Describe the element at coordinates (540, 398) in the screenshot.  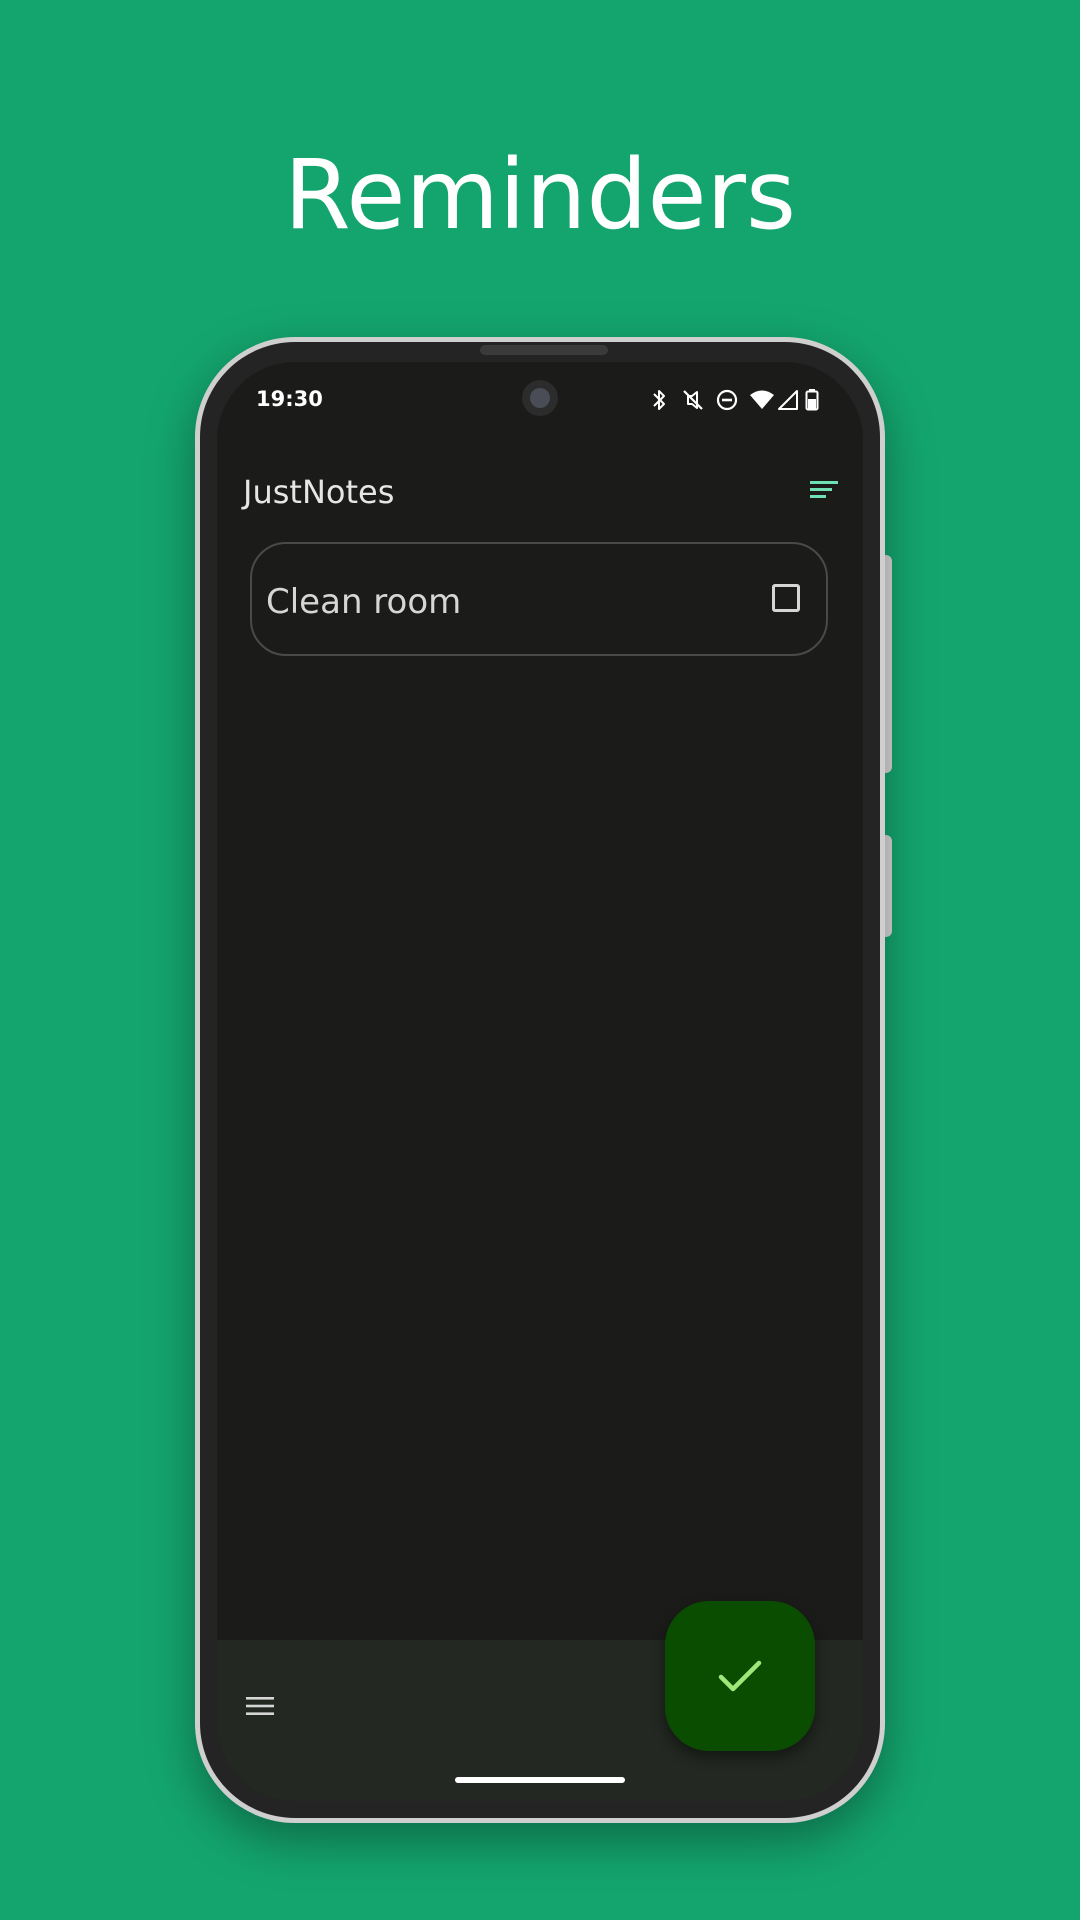
I see `front-camera` at that location.